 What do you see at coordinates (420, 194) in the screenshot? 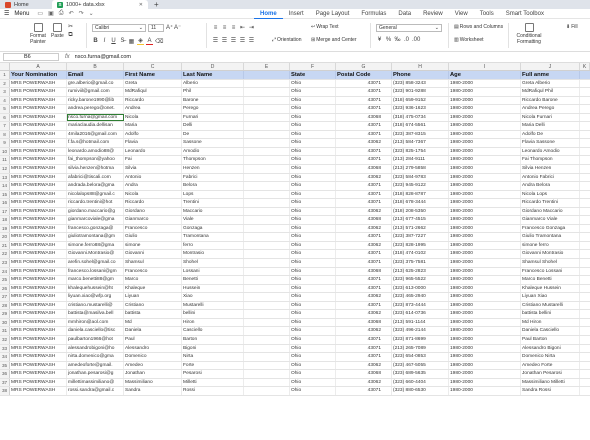
I see `cell: (318) 828-8787` at bounding box center [420, 194].